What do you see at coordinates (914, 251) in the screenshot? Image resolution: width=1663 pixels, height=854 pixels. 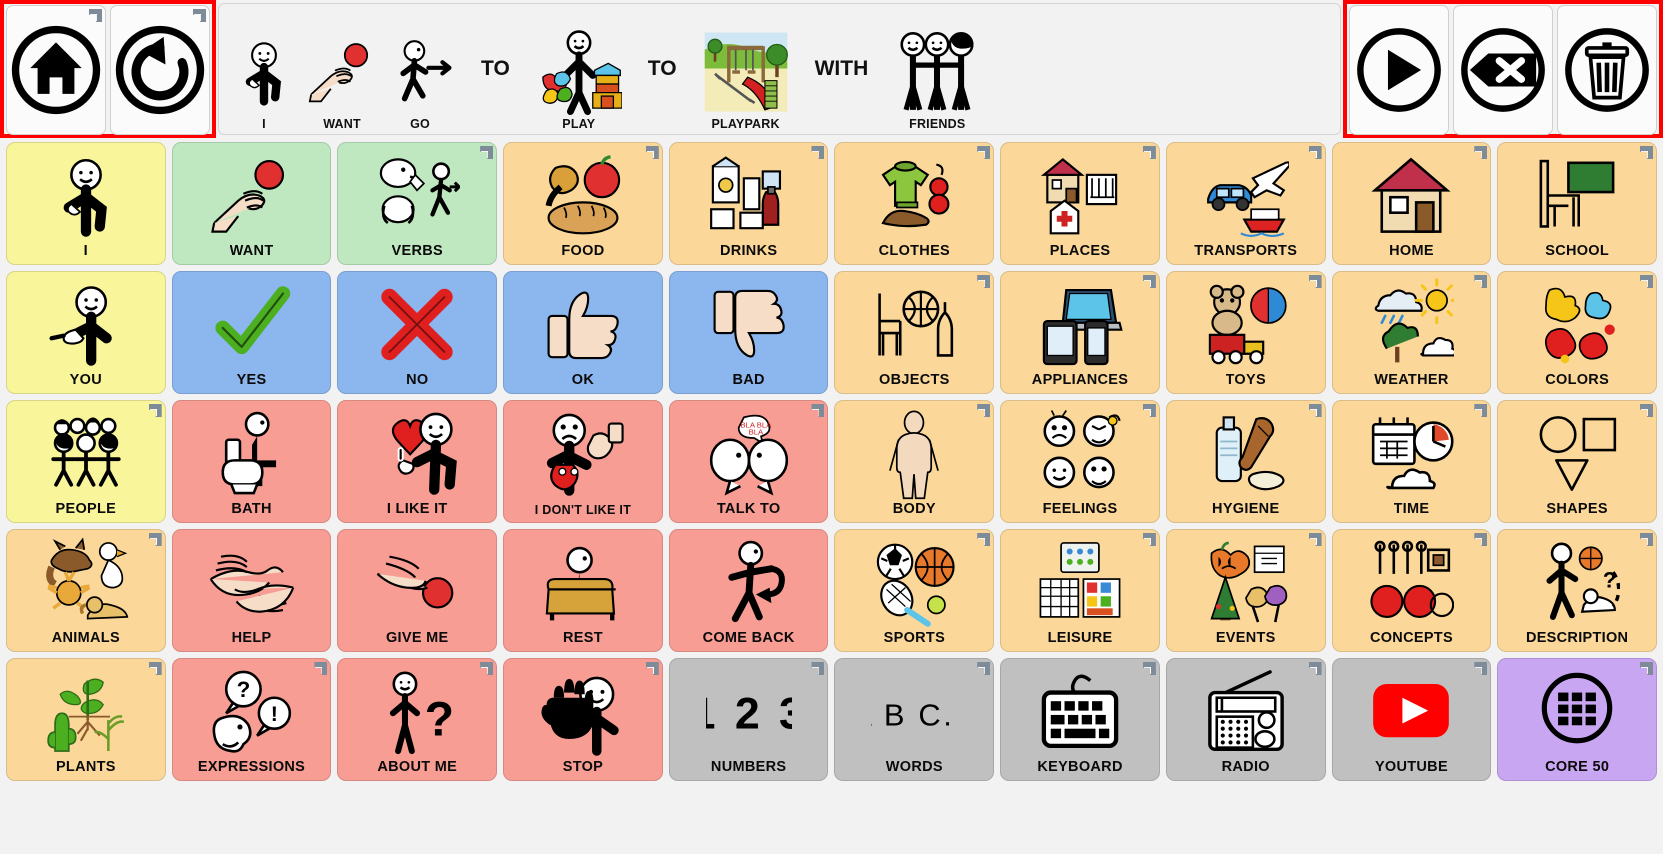 I see `grid-cell-label: CLOTHES` at bounding box center [914, 251].